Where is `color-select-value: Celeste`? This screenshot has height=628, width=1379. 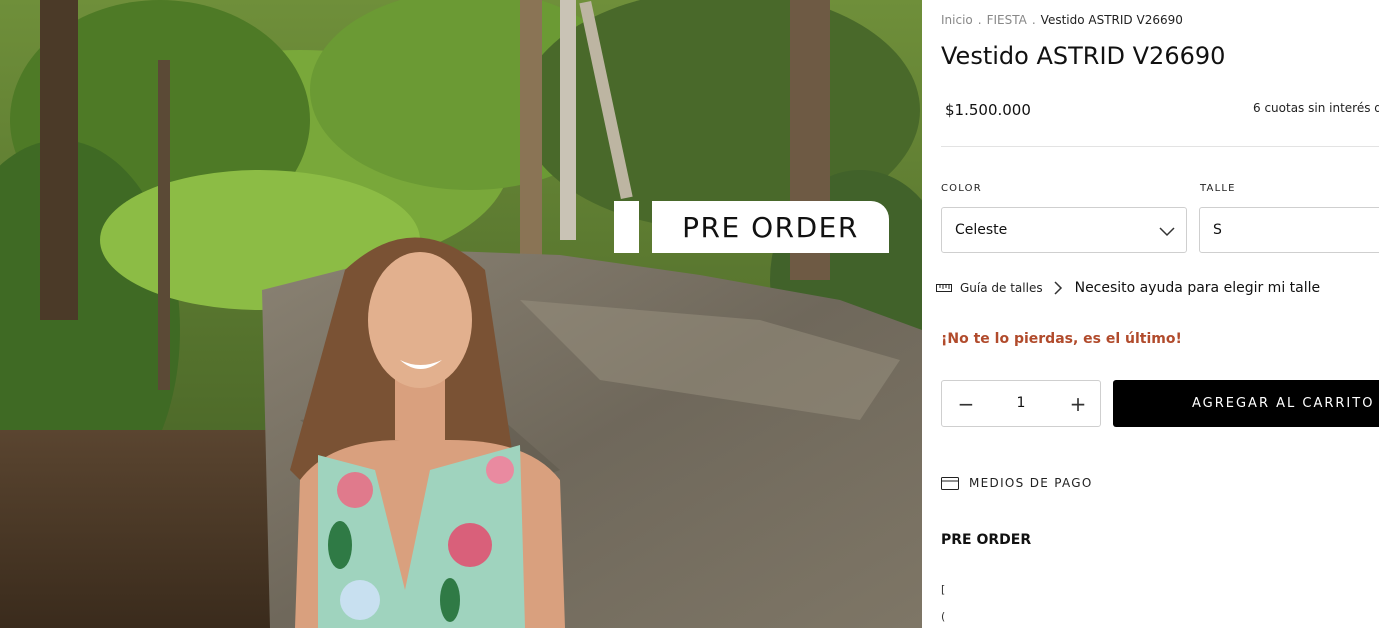 color-select-value: Celeste is located at coordinates (981, 230).